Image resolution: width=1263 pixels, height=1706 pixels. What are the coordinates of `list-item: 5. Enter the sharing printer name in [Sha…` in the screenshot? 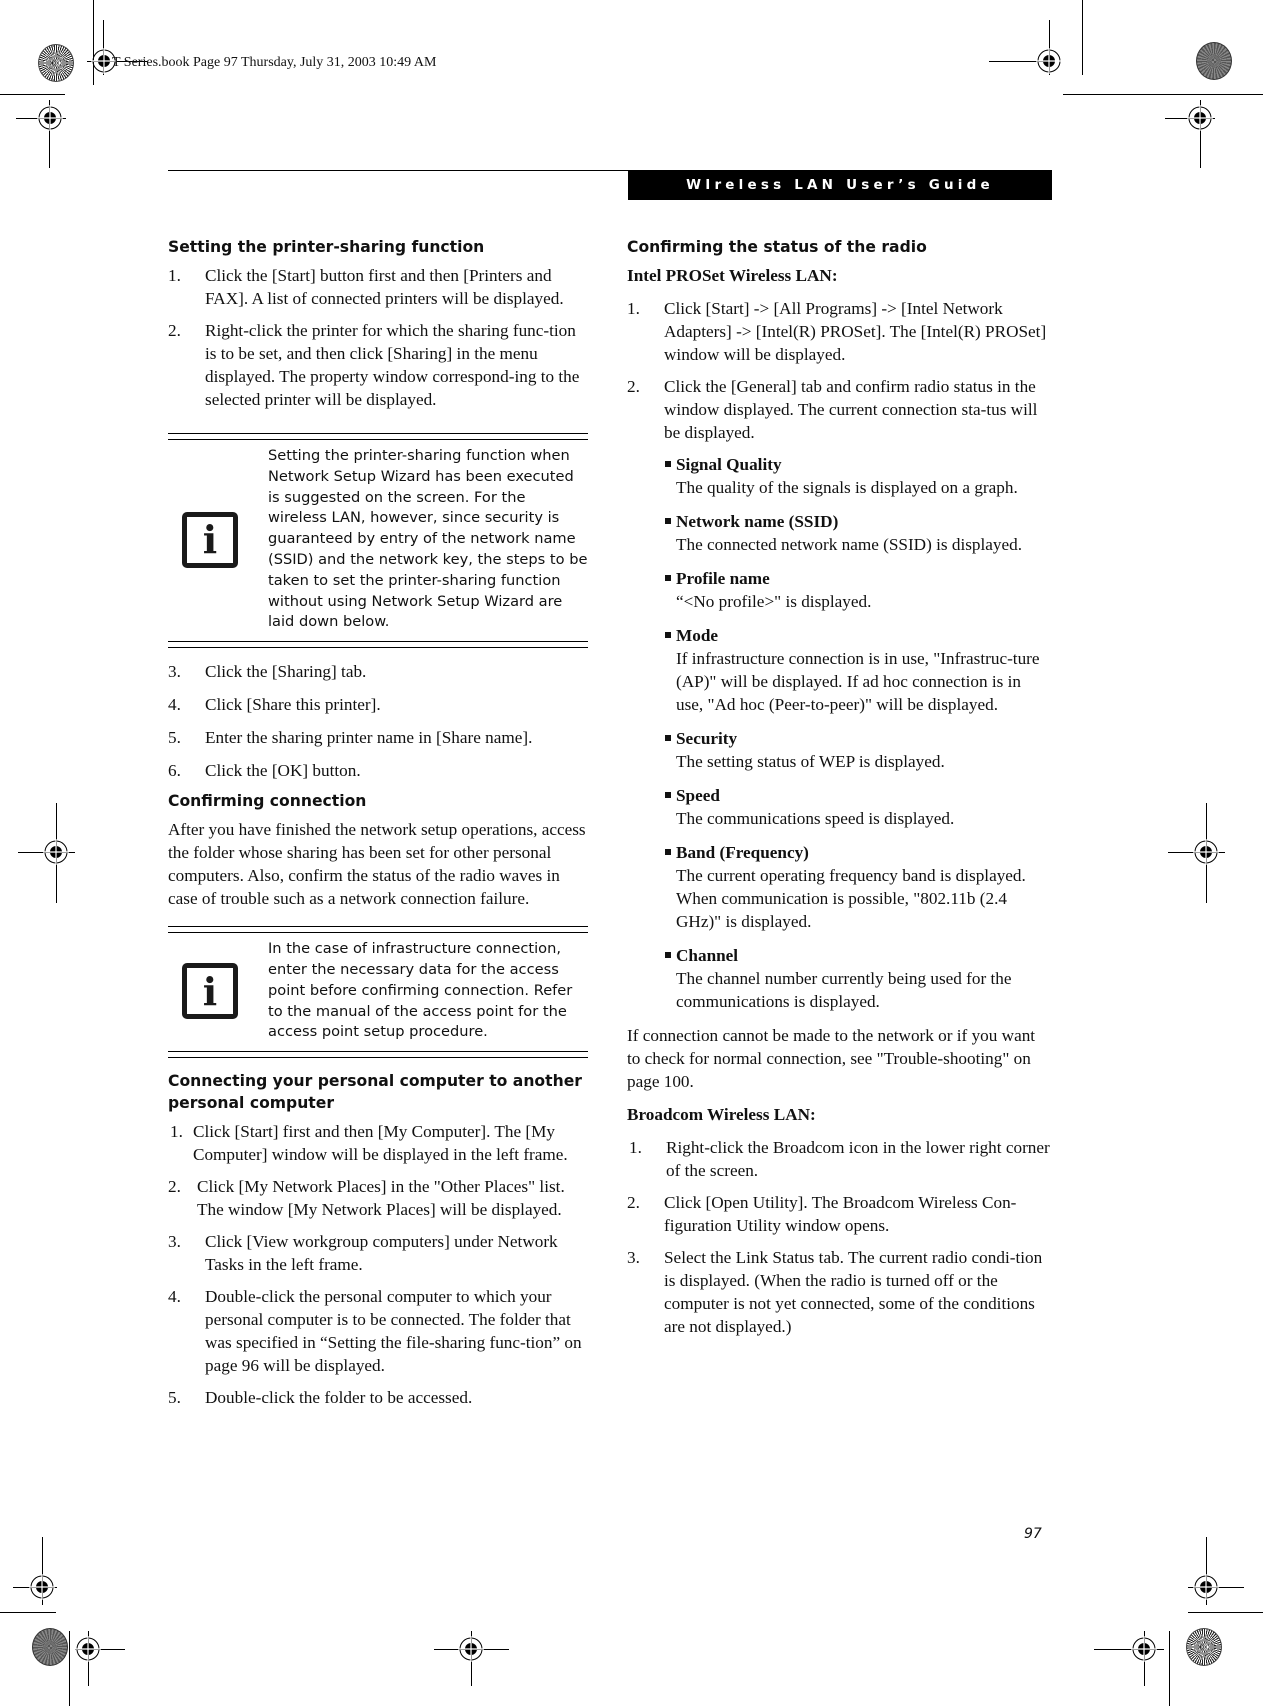 It's located at (350, 738).